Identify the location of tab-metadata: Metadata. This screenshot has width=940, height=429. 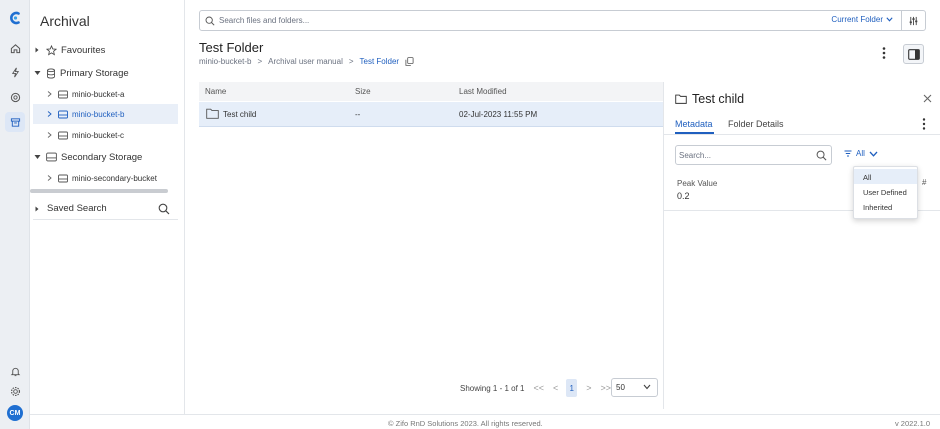
(694, 124).